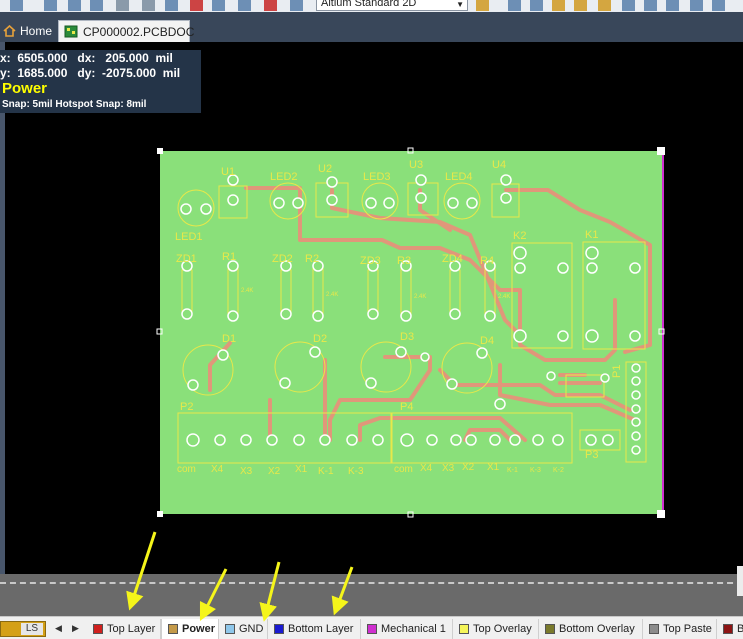 The height and width of the screenshot is (639, 743). Describe the element at coordinates (416, 165) in the screenshot. I see `designator-u3: U3` at that location.